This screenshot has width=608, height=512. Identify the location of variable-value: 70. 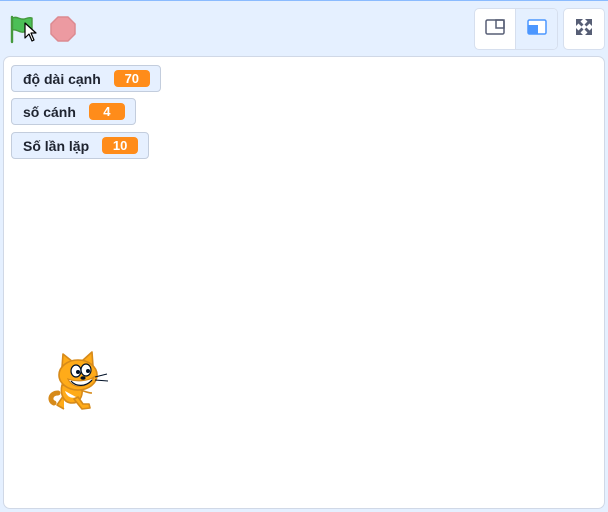
(131, 78).